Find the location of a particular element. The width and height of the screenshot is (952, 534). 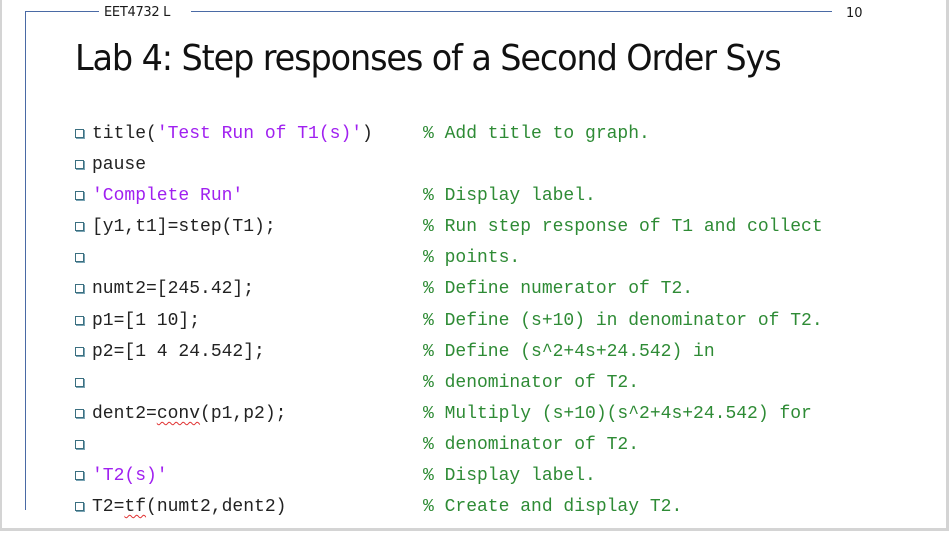

spellcheck-underlined-word: conv is located at coordinates (178, 413).